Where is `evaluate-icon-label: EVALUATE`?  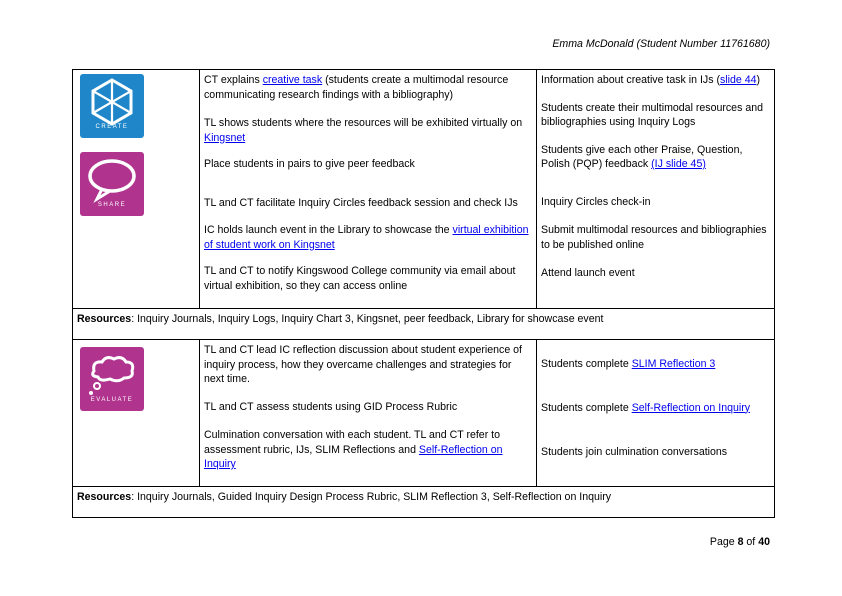 evaluate-icon-label: EVALUATE is located at coordinates (112, 399).